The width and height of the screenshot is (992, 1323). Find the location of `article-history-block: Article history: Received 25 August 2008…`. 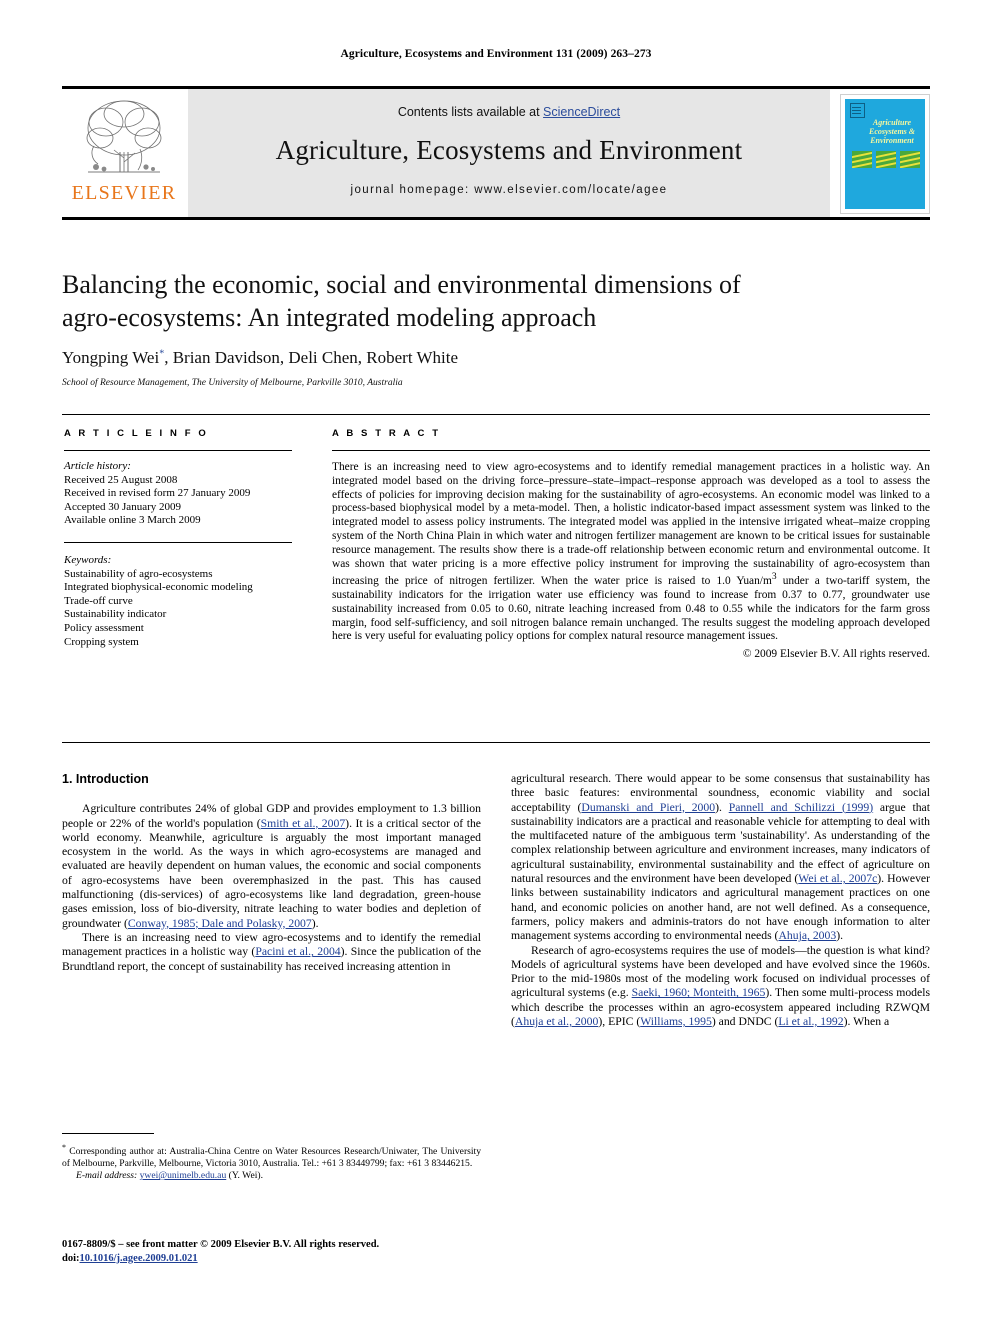

article-history-block: Article history: Received 25 August 2008… is located at coordinates (178, 494).